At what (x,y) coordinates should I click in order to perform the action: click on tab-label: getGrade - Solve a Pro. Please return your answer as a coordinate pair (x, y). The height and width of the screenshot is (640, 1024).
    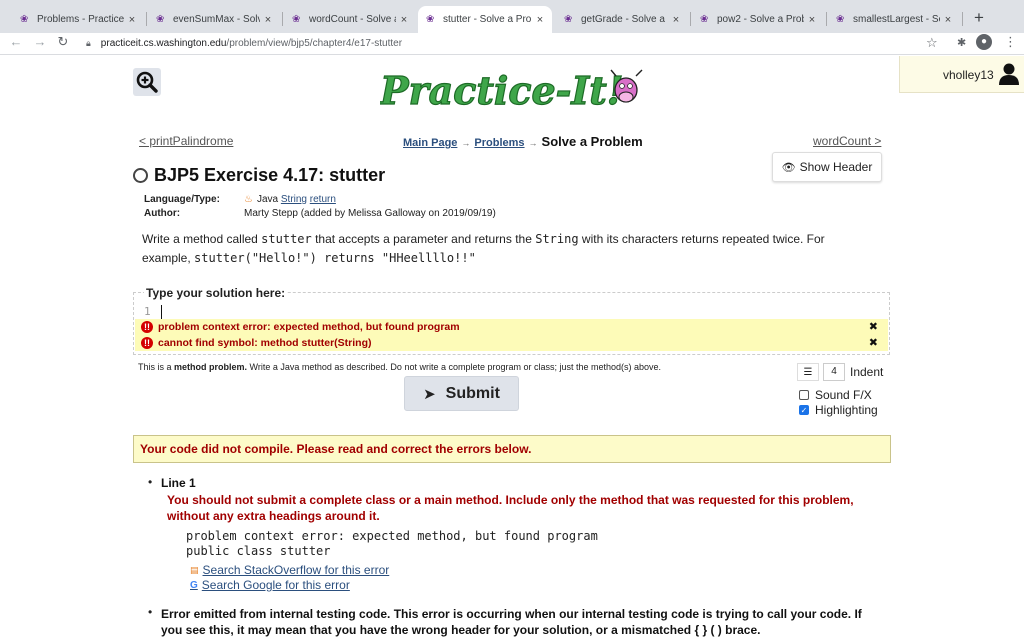
    Looking at the image, I should click on (624, 19).